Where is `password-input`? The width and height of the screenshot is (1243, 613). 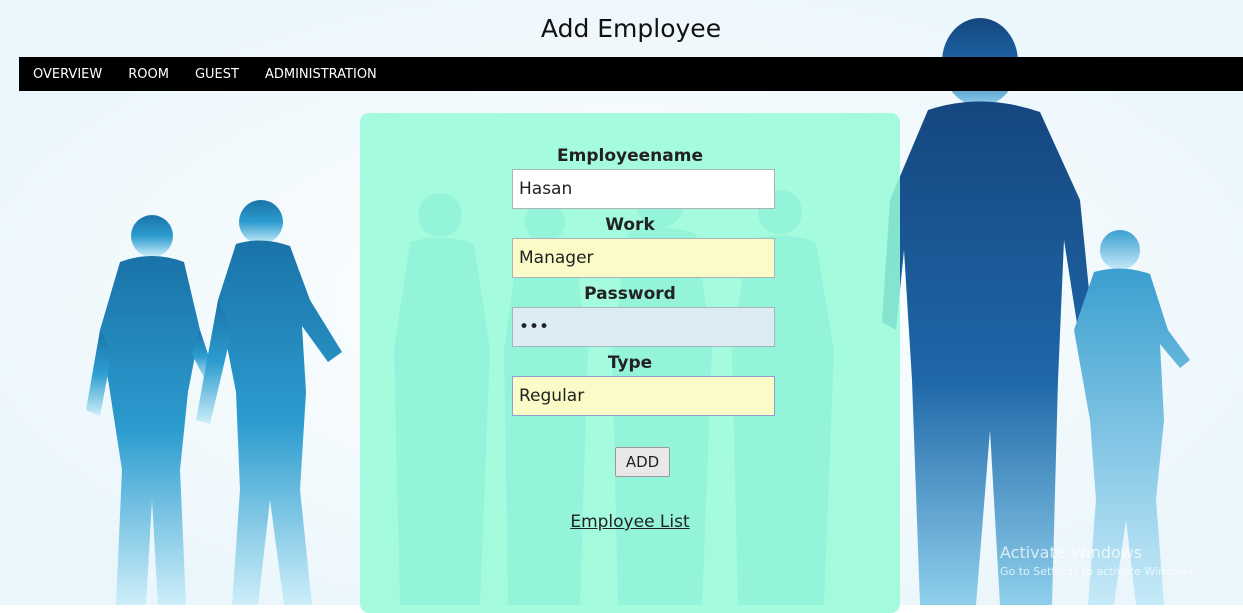
password-input is located at coordinates (643, 327).